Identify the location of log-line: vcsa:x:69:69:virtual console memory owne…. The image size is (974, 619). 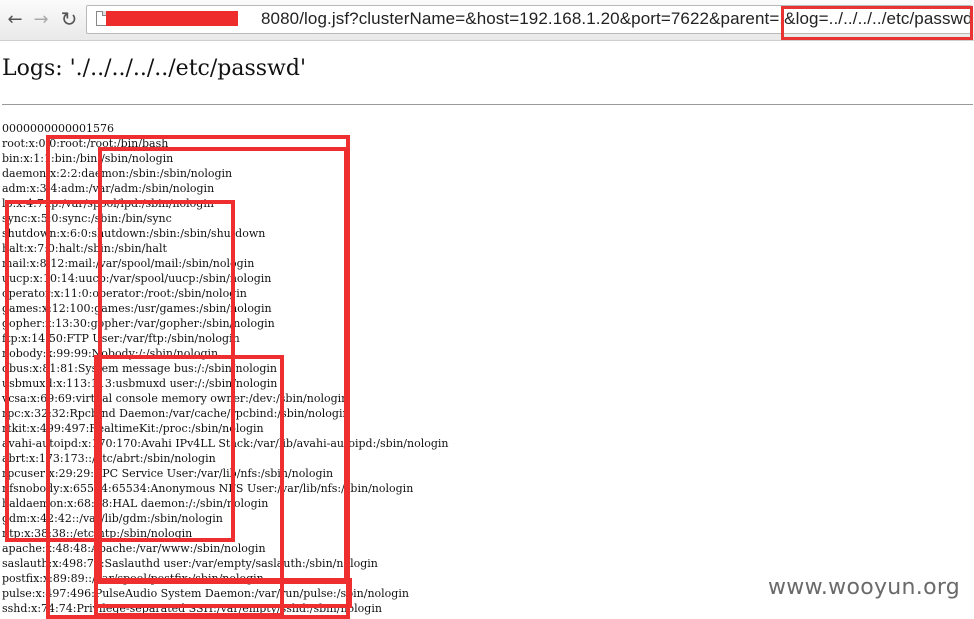
(175, 398).